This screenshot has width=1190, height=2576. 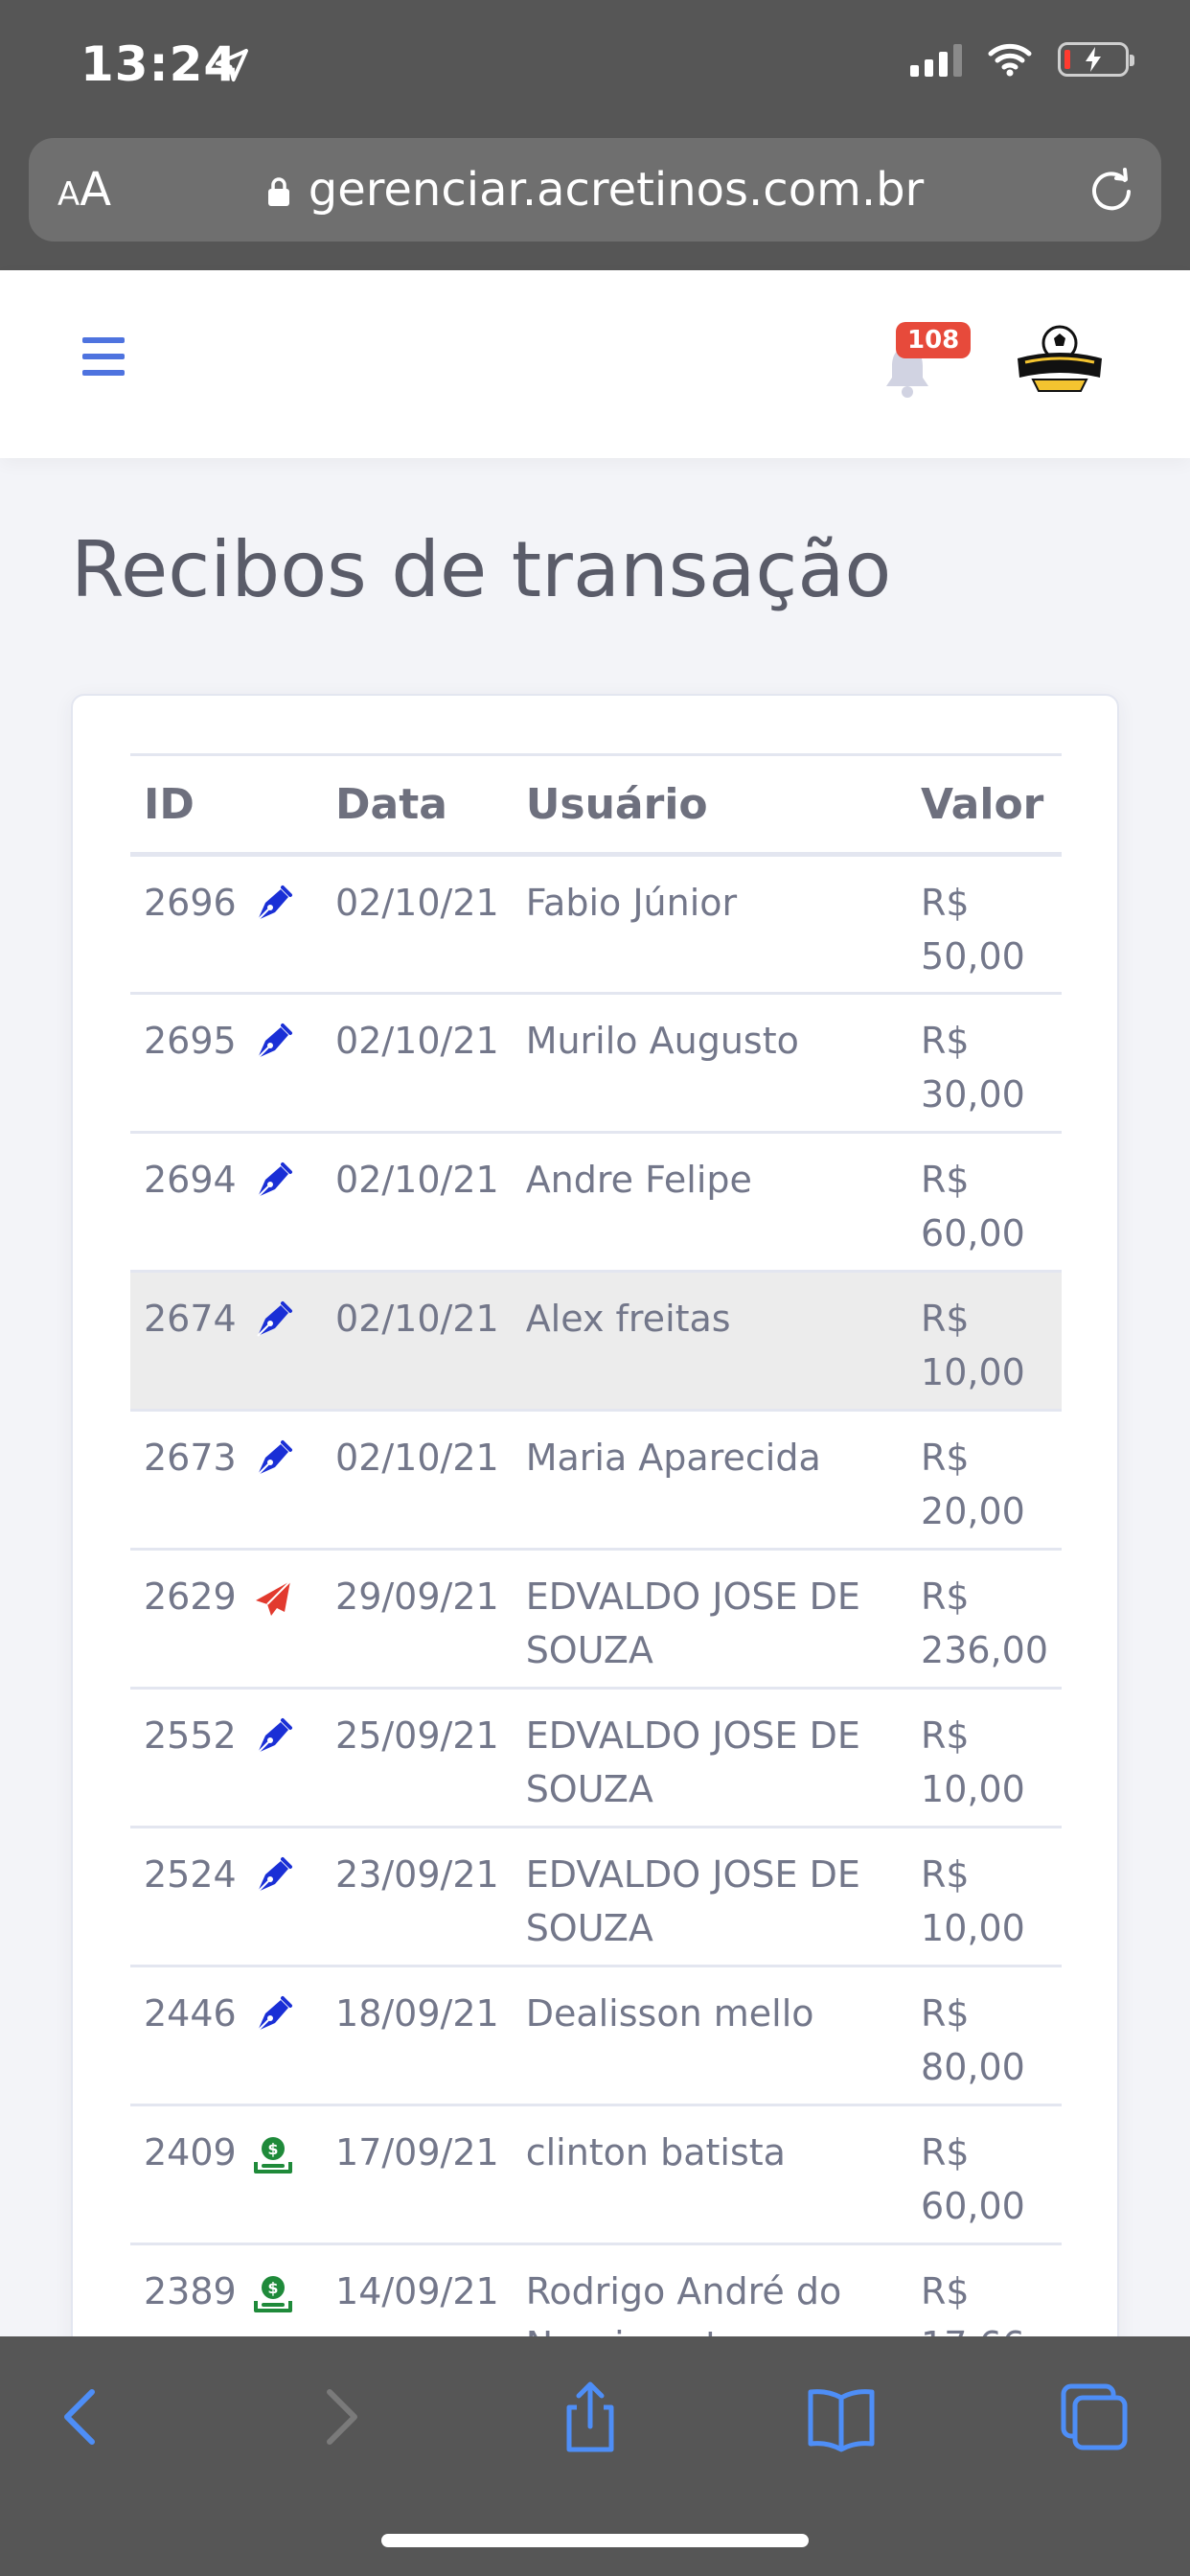 I want to click on forward-icon, so click(x=340, y=2417).